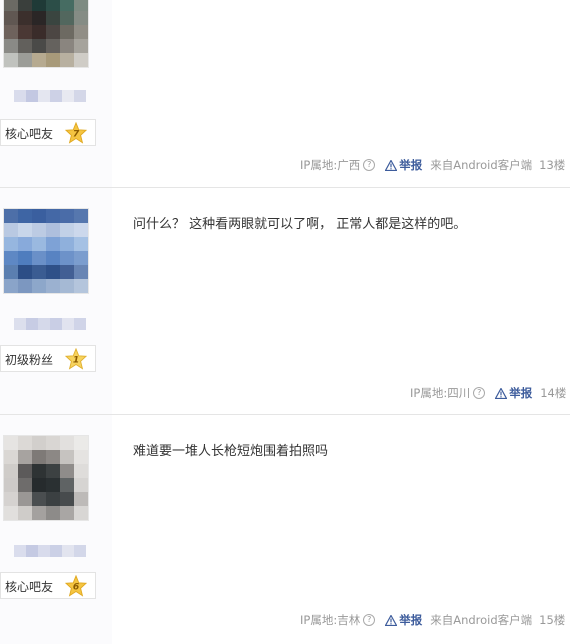  What do you see at coordinates (56, 301) in the screenshot?
I see `author-column: 初级粉丝 1` at bounding box center [56, 301].